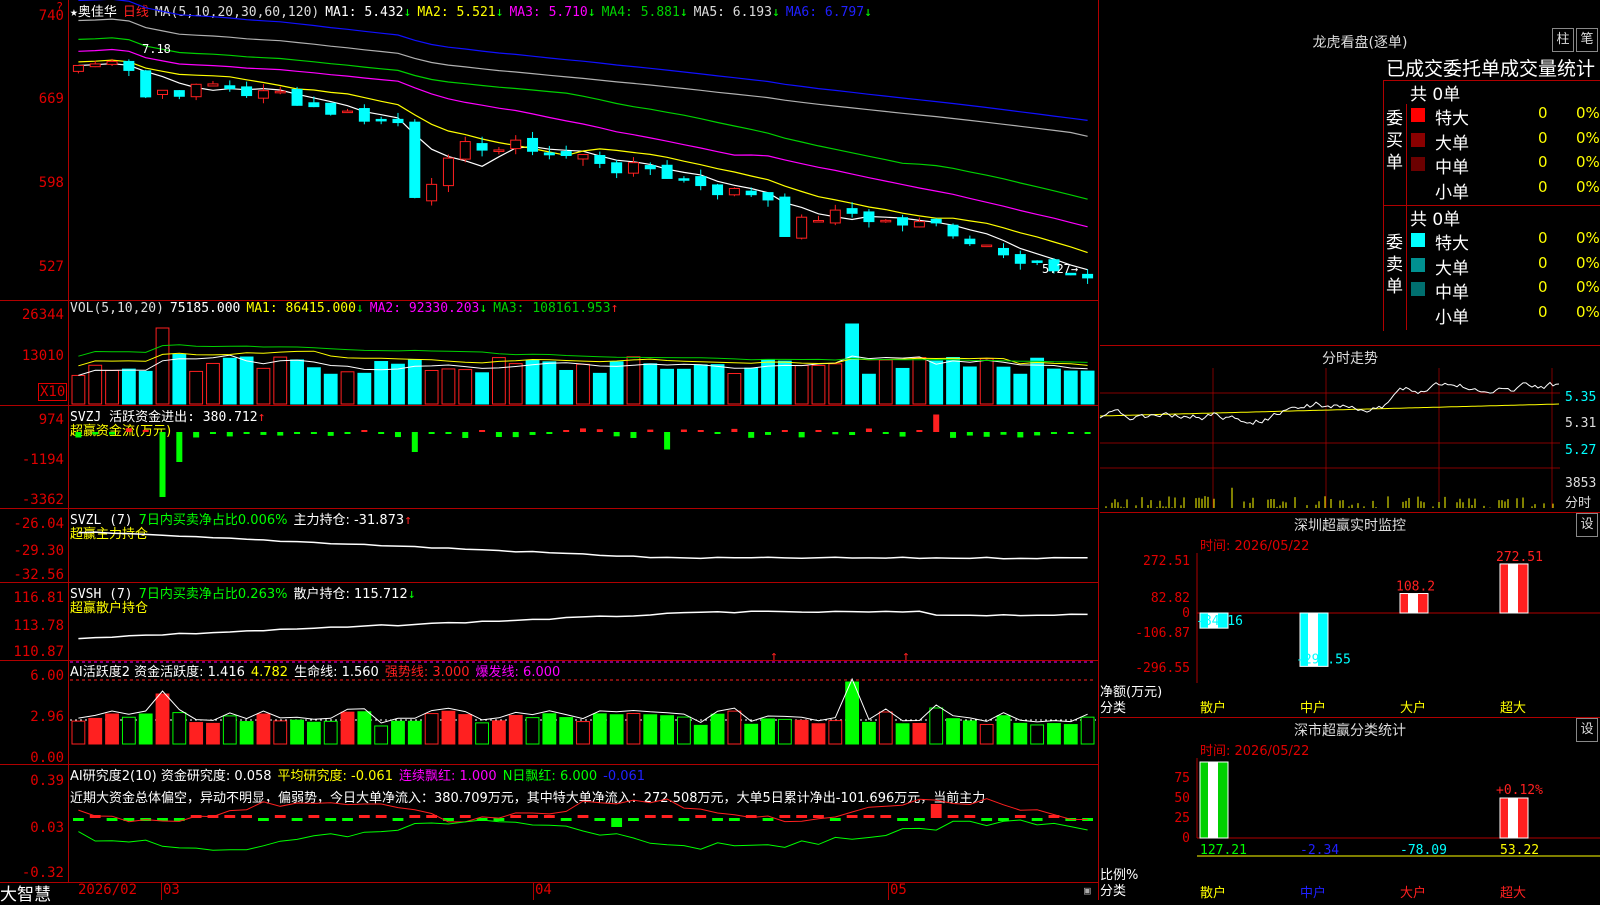 The width and height of the screenshot is (1600, 905). I want to click on svzl-chart, so click(583, 555).